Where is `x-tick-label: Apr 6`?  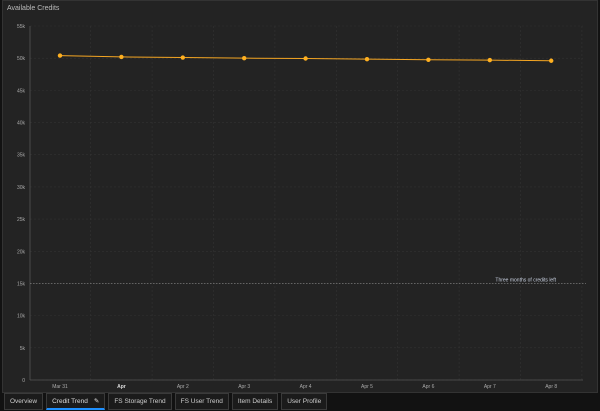
x-tick-label: Apr 6 is located at coordinates (428, 387).